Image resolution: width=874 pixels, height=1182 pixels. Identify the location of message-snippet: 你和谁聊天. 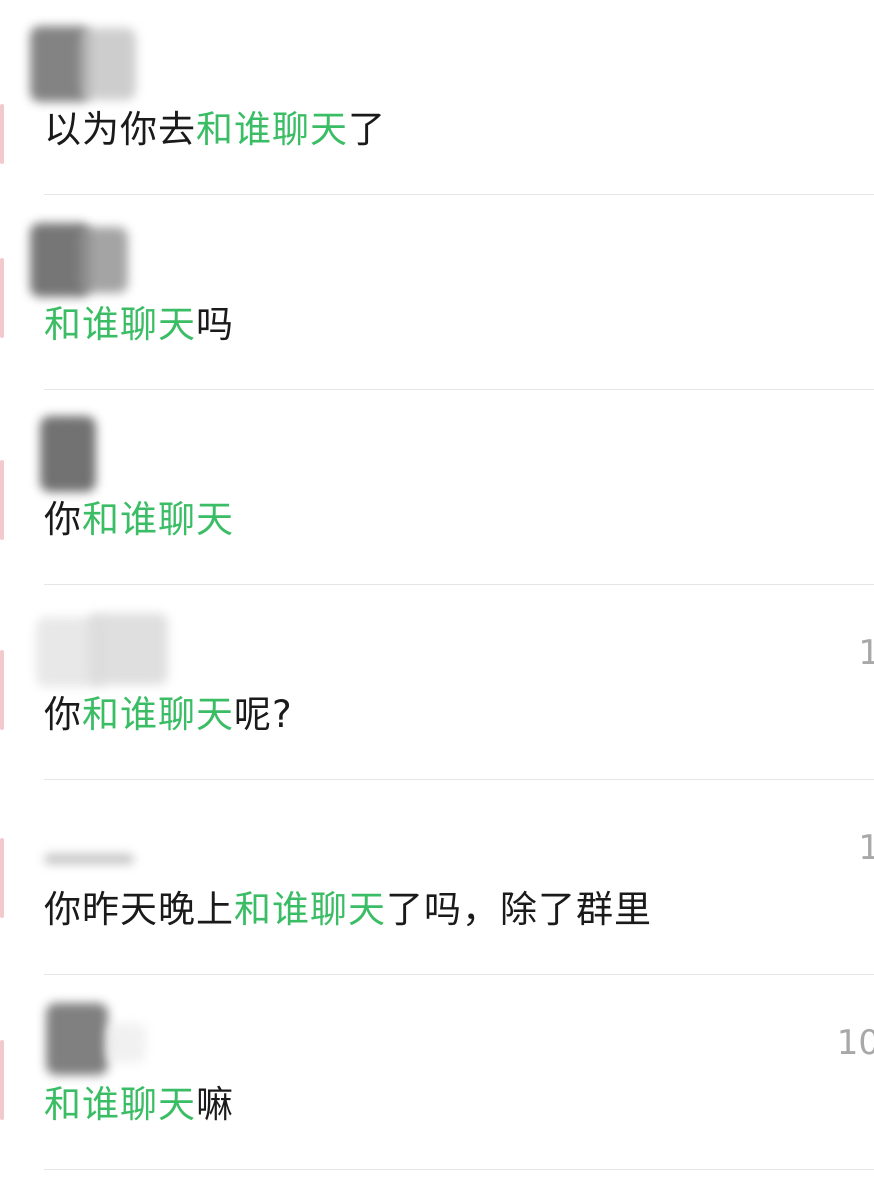
(139, 520).